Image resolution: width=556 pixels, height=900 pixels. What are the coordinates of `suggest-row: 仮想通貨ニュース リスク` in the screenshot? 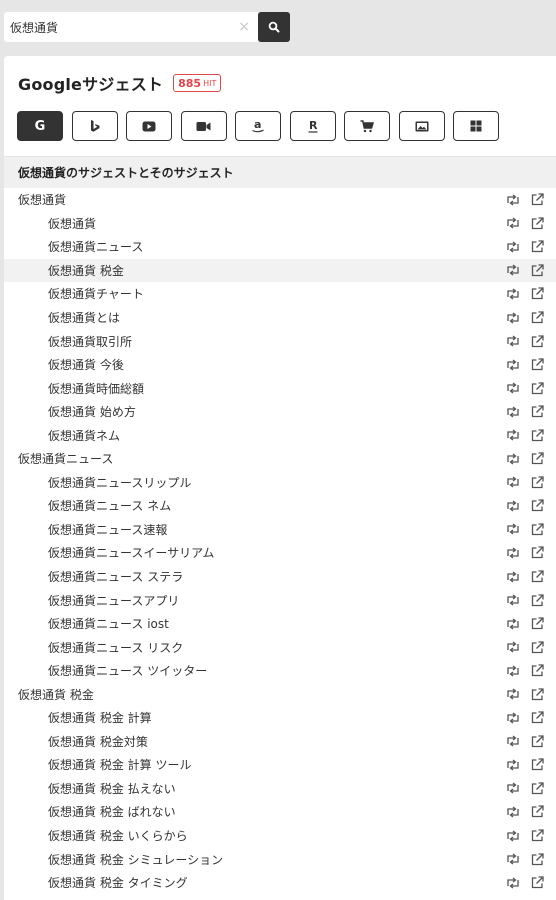 It's located at (280, 647).